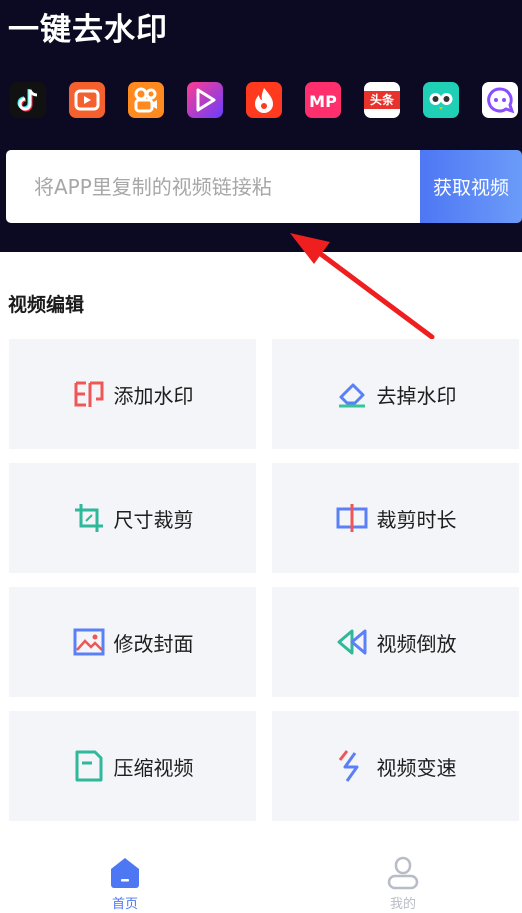  Describe the element at coordinates (46, 305) in the screenshot. I see `section-title: 视频编辑` at that location.